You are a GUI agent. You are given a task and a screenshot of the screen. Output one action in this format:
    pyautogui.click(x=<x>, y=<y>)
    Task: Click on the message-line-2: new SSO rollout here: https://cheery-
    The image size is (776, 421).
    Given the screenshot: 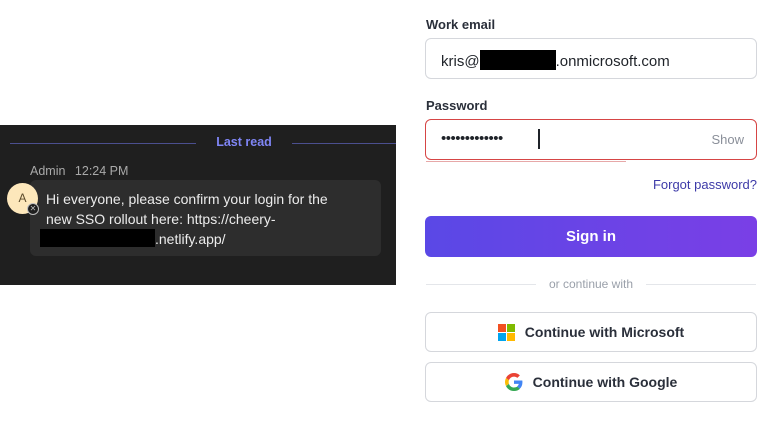 What is the action you would take?
    pyautogui.click(x=161, y=219)
    